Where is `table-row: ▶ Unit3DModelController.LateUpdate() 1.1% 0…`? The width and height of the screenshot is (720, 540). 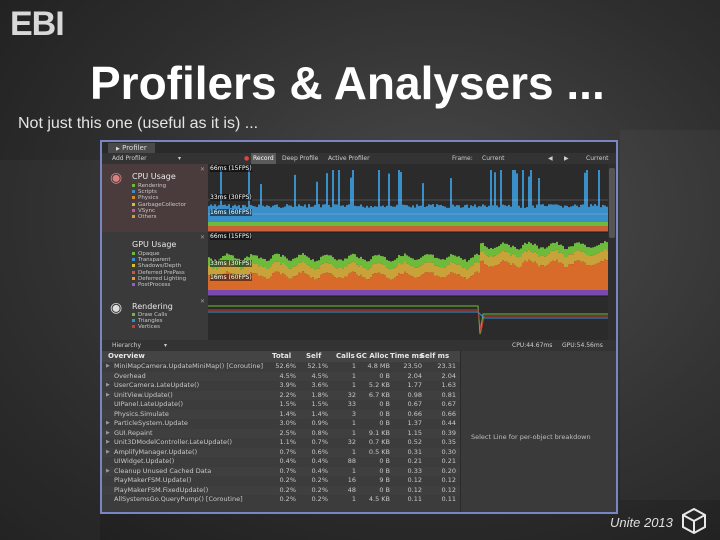
table-row: ▶ Unit3DModelController.LateUpdate() 1.1% 0… is located at coordinates (281, 443).